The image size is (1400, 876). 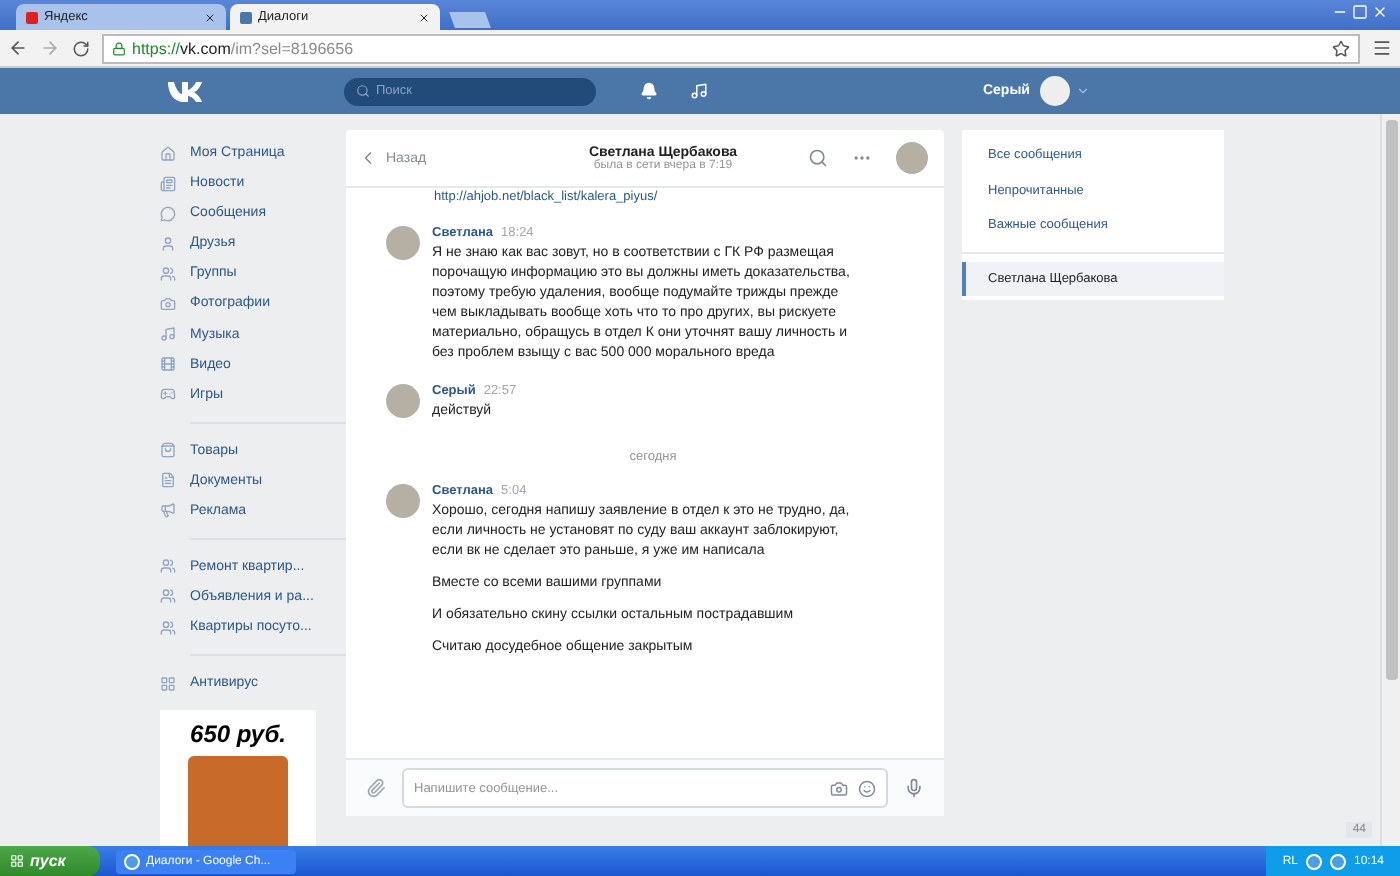 What do you see at coordinates (168, 364) in the screenshot?
I see `film-icon` at bounding box center [168, 364].